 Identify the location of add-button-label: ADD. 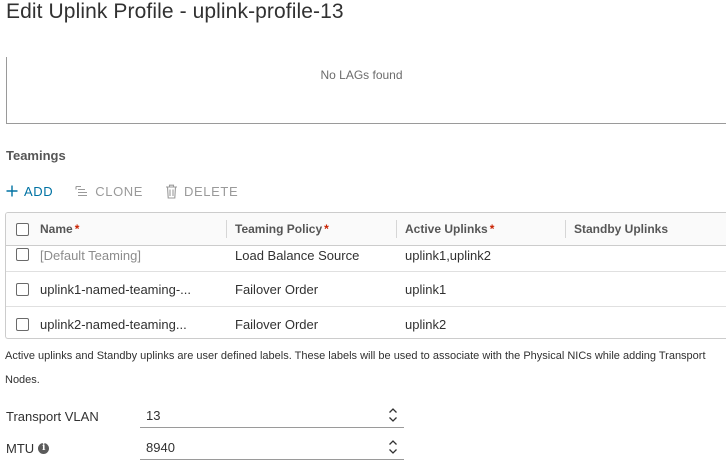
(39, 191).